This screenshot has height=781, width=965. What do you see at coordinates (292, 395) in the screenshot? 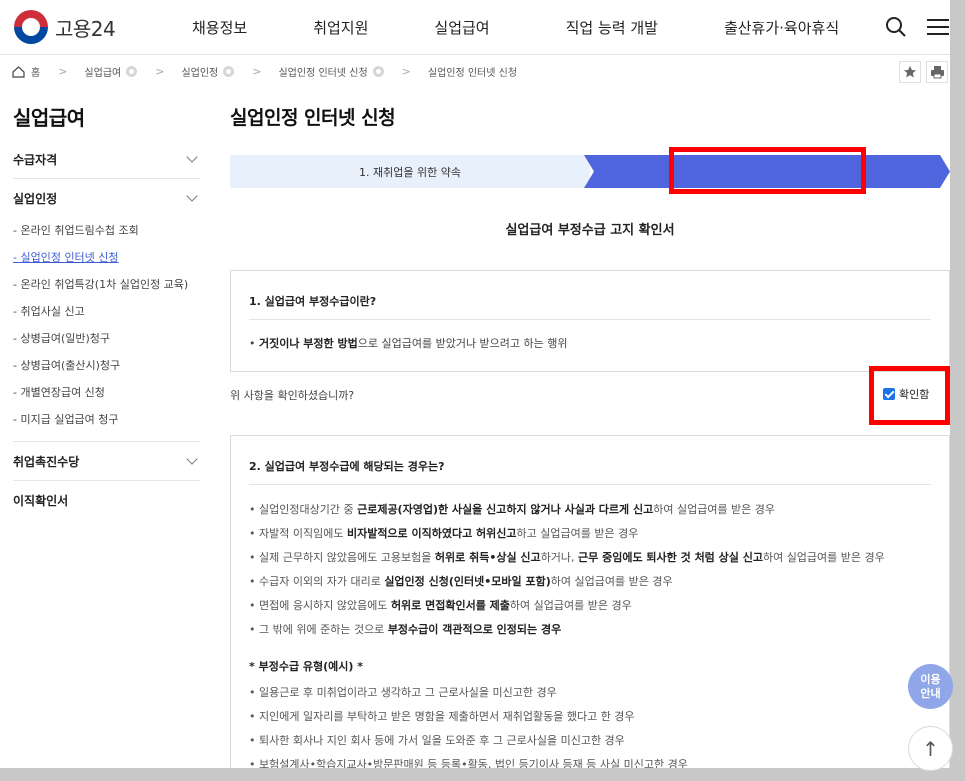
I see `confirm-question: 위 사항을 확인하셨습니까?` at bounding box center [292, 395].